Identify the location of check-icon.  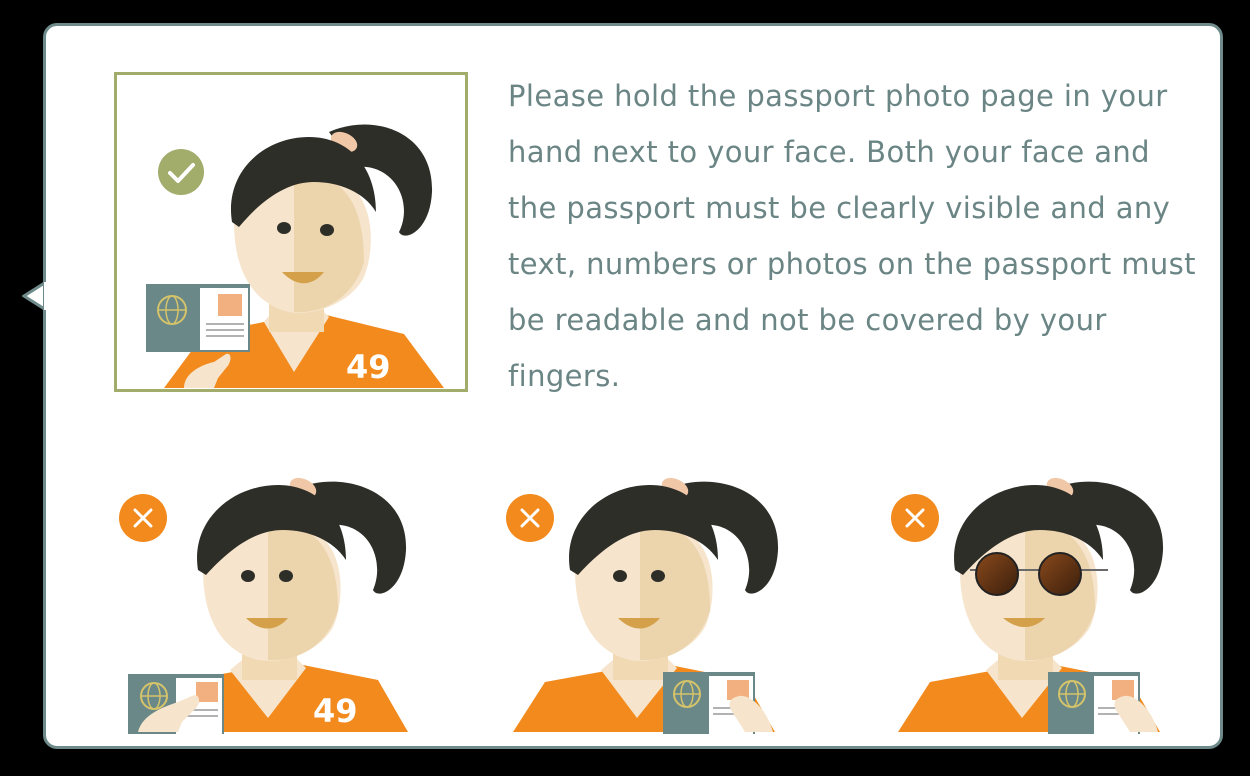
(181, 172).